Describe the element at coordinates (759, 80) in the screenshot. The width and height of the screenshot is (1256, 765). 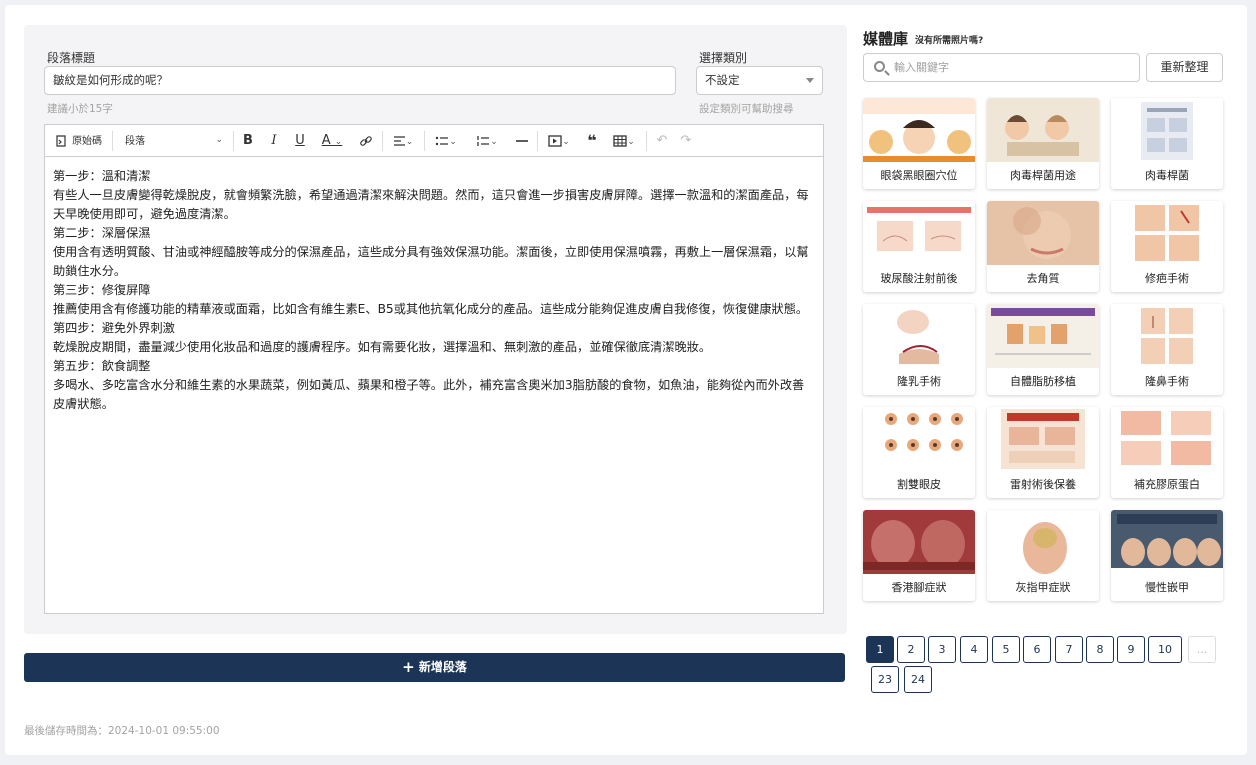
I see `category-select: 不設定` at that location.